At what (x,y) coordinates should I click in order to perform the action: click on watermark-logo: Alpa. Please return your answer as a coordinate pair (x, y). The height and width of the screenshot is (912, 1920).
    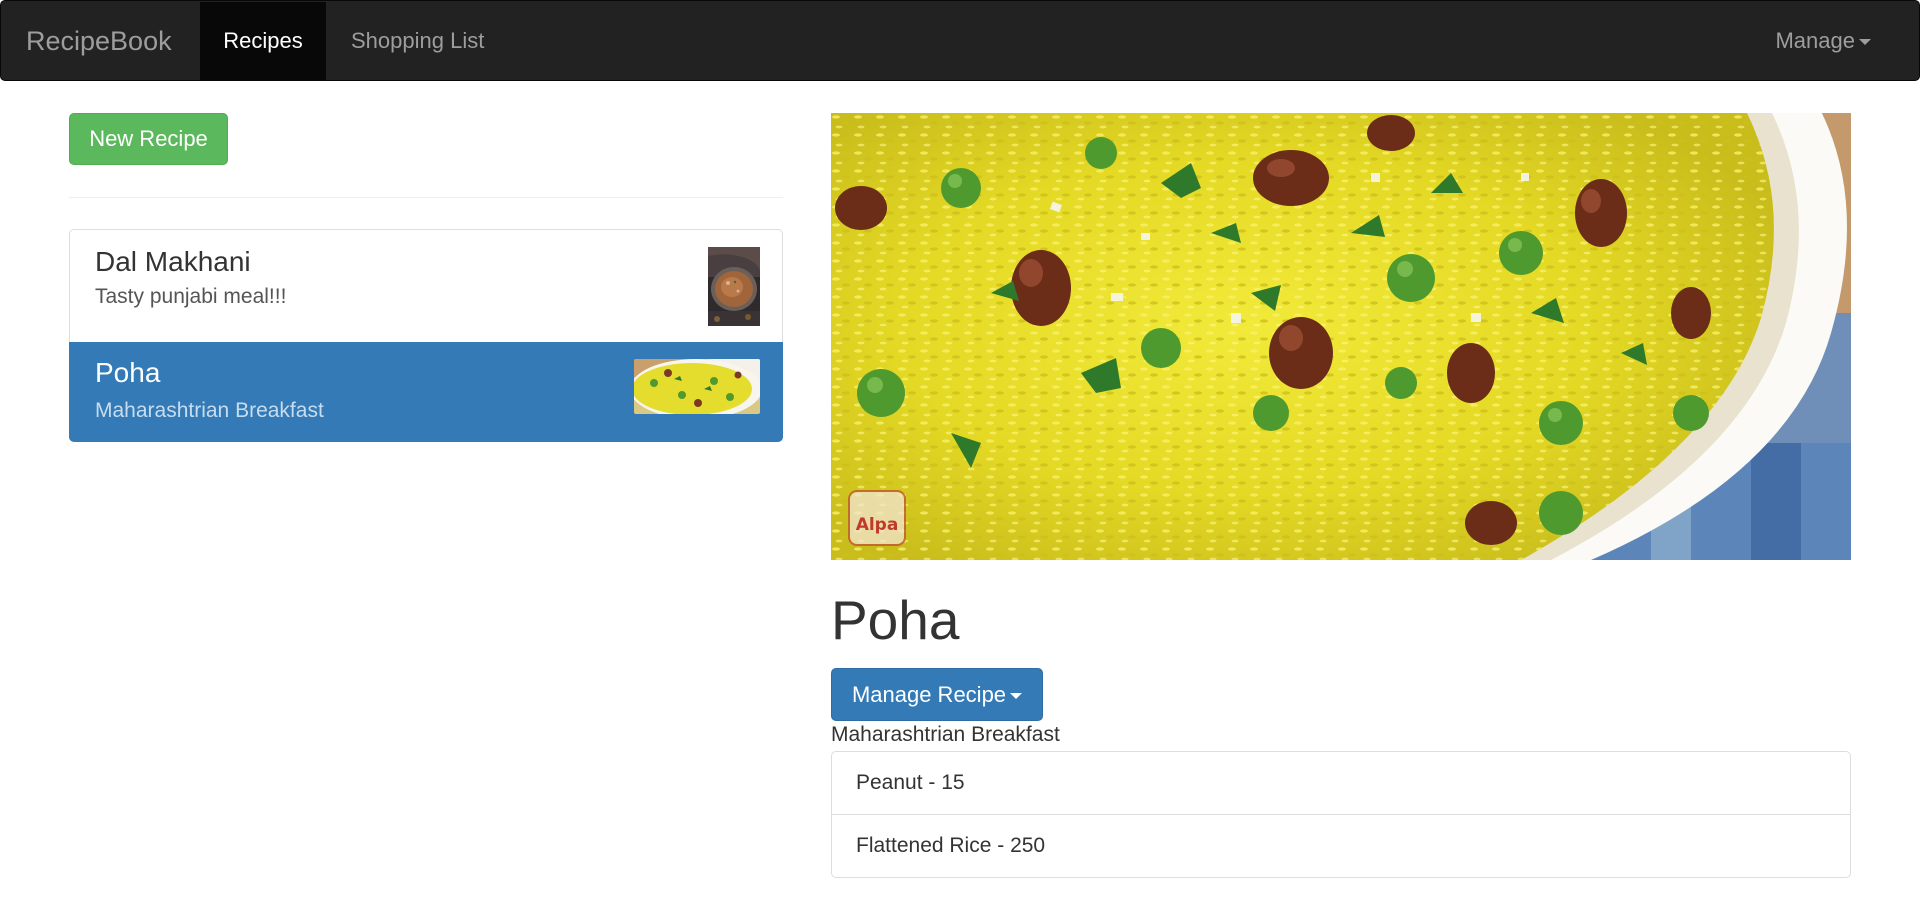
    Looking at the image, I should click on (877, 518).